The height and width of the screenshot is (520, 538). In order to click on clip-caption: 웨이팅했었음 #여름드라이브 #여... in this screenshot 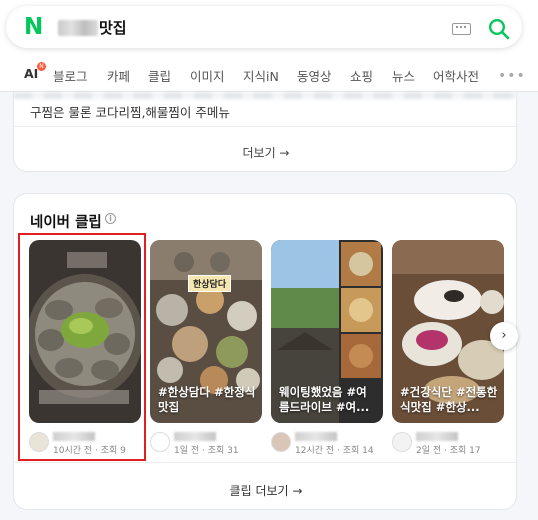, I will do `click(324, 399)`.